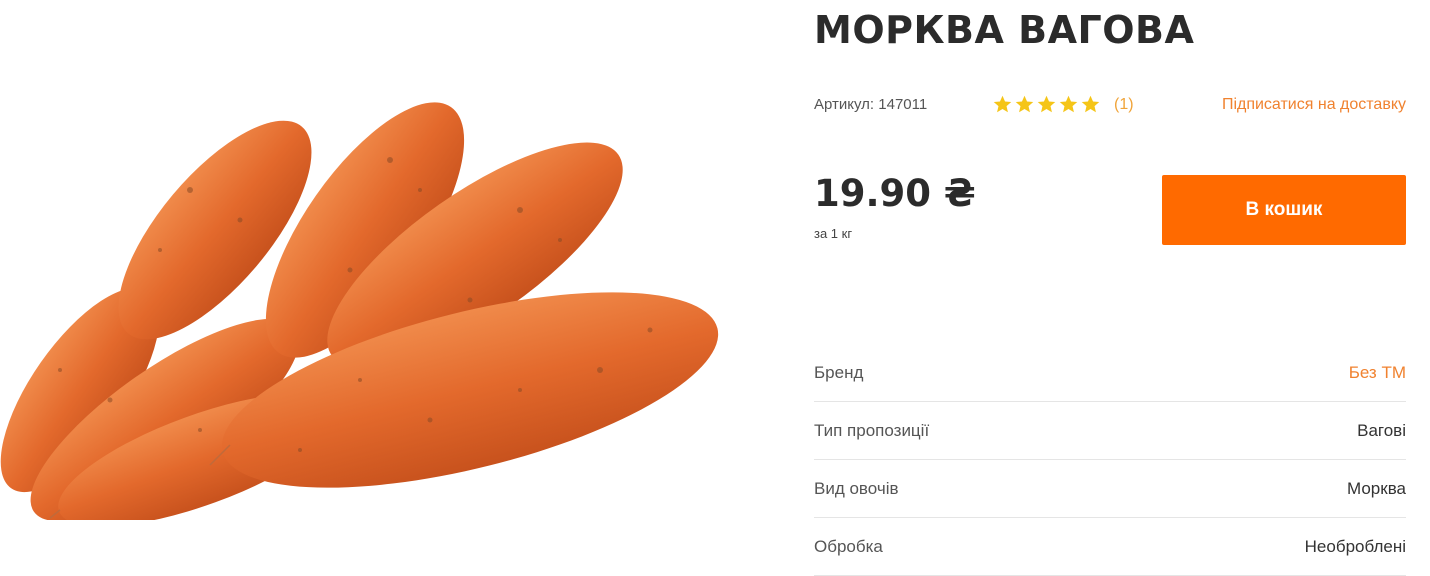  Describe the element at coordinates (872, 430) in the screenshot. I see `spec-label: Тип пропозиції` at that location.